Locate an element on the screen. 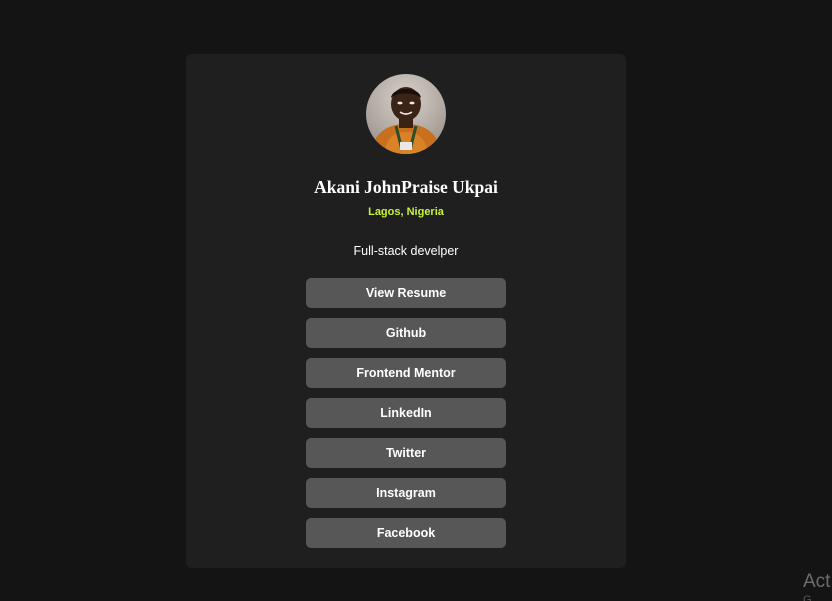 The width and height of the screenshot is (832, 601). link-item: LinkedIn is located at coordinates (406, 413).